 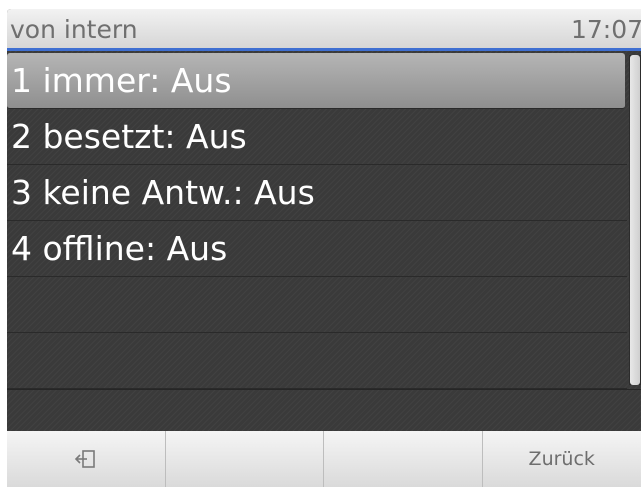 I want to click on list-item-keine-antwort: 3 keine Antw.: Aus, so click(x=317, y=193).